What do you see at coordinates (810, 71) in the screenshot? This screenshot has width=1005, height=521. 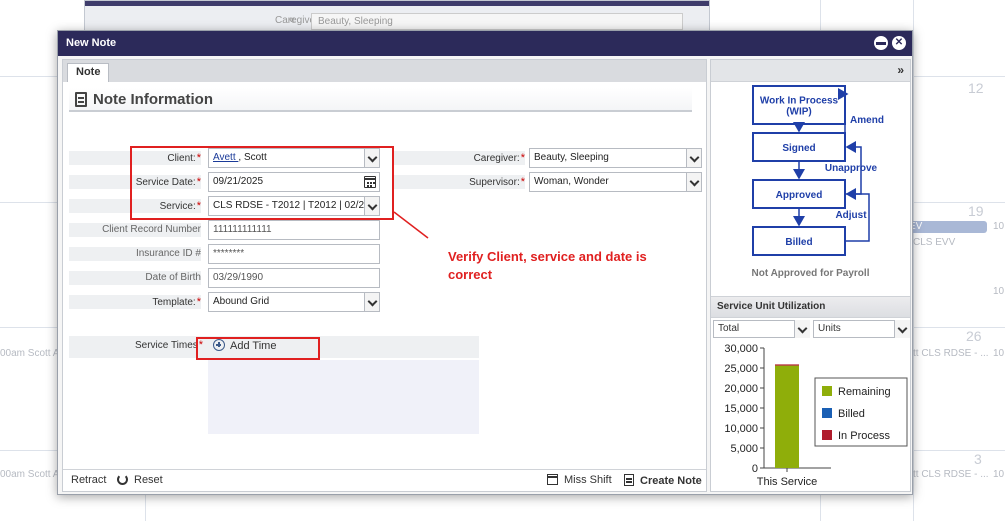 I see `side-panel-header: »` at bounding box center [810, 71].